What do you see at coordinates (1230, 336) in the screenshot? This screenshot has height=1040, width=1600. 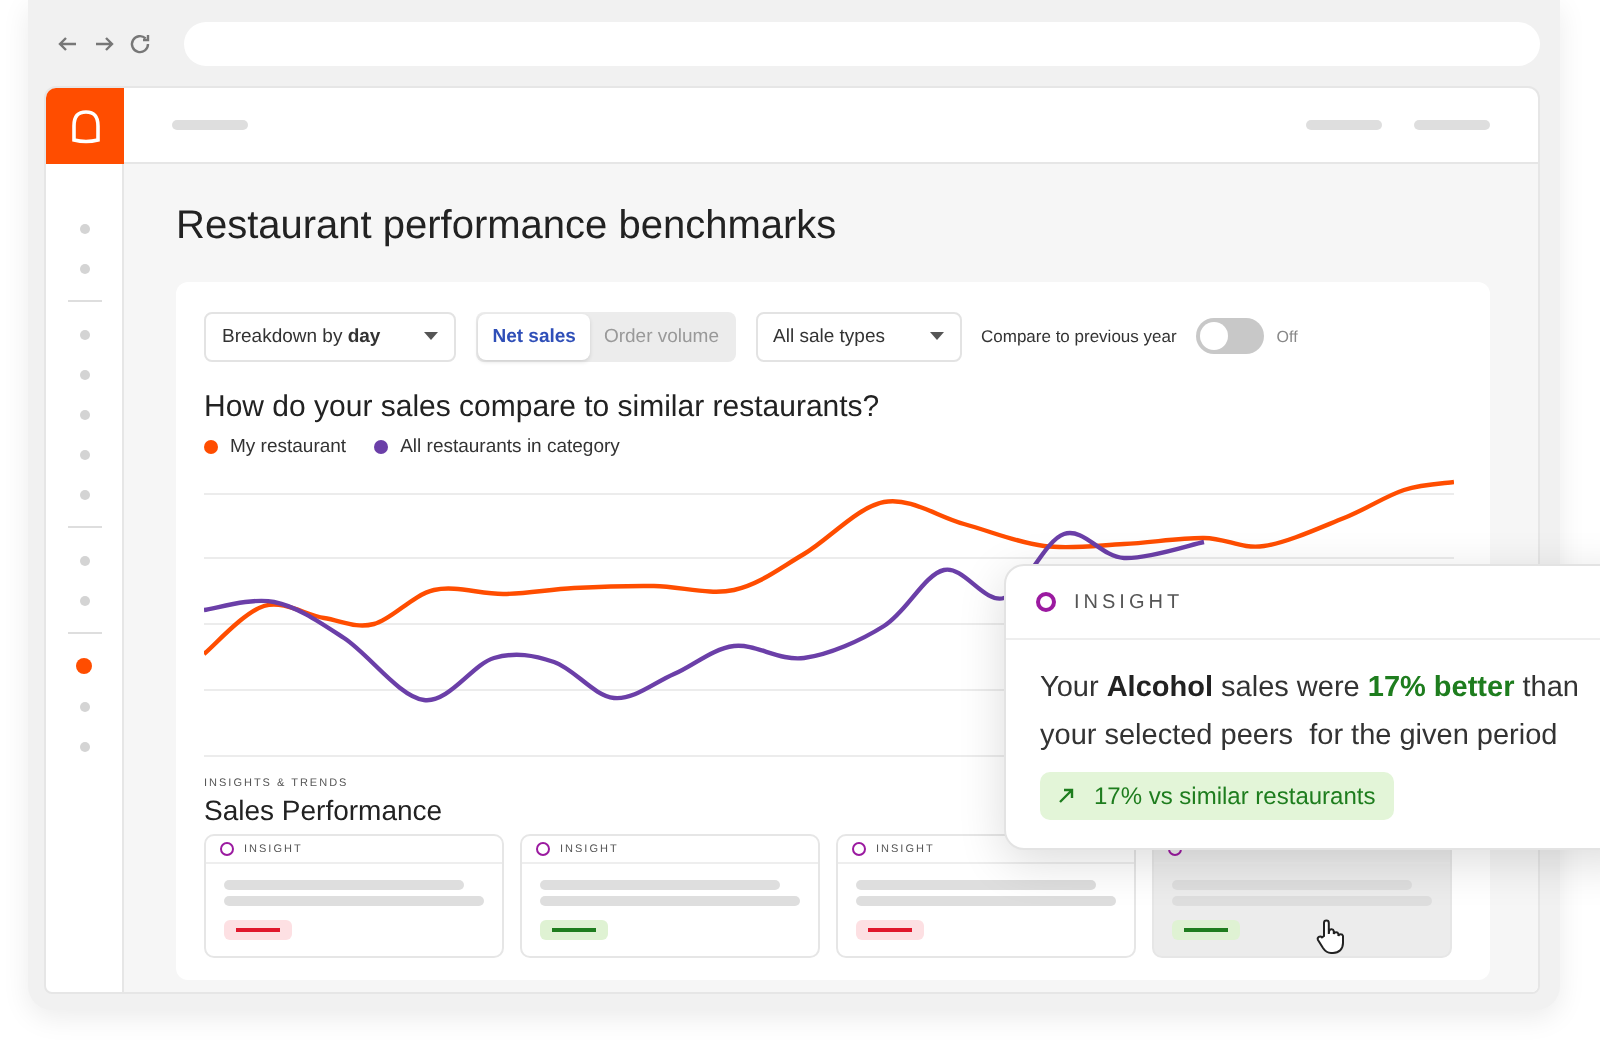 I see `compare-switch` at bounding box center [1230, 336].